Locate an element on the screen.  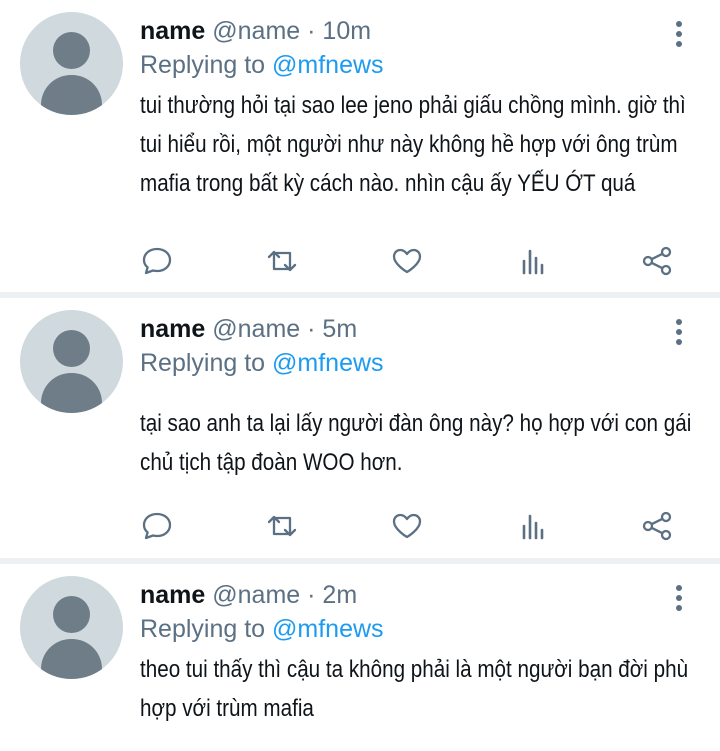
tweet-header: name @name · 10m is located at coordinates (255, 31).